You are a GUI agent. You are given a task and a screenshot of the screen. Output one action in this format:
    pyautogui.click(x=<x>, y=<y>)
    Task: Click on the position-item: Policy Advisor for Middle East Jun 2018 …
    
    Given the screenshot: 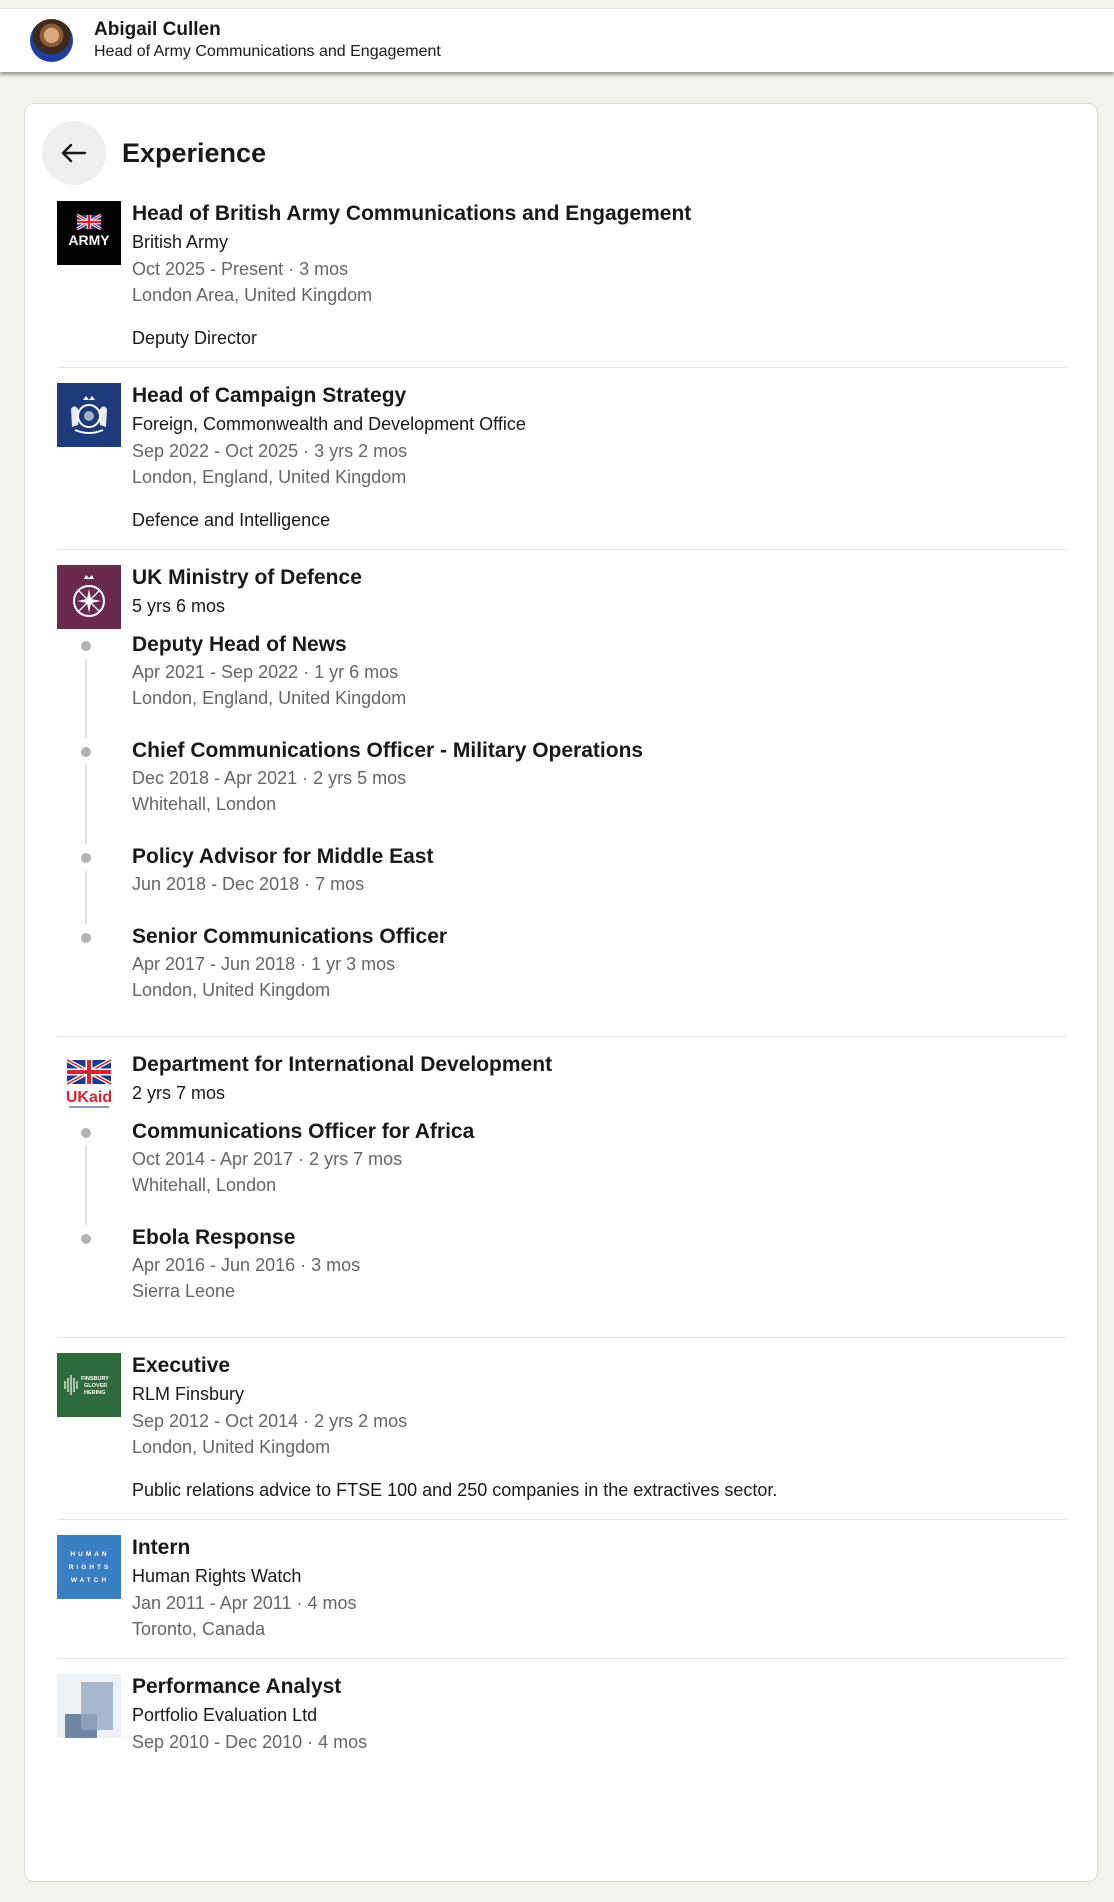 What is the action you would take?
    pyautogui.click(x=574, y=883)
    